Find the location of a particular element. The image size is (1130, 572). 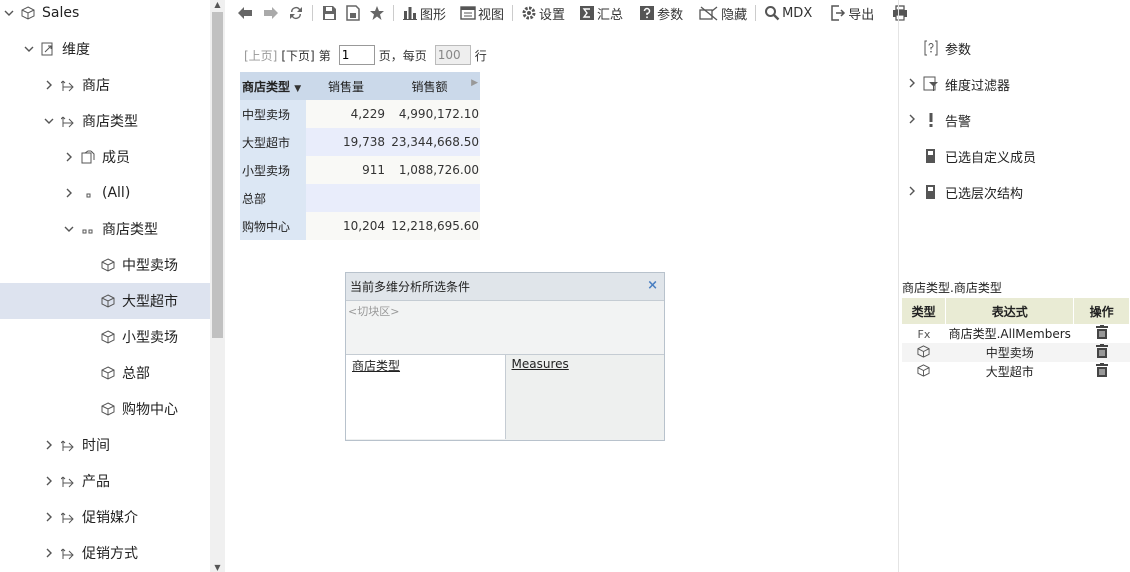

tree-node-label: Sales is located at coordinates (61, 13).